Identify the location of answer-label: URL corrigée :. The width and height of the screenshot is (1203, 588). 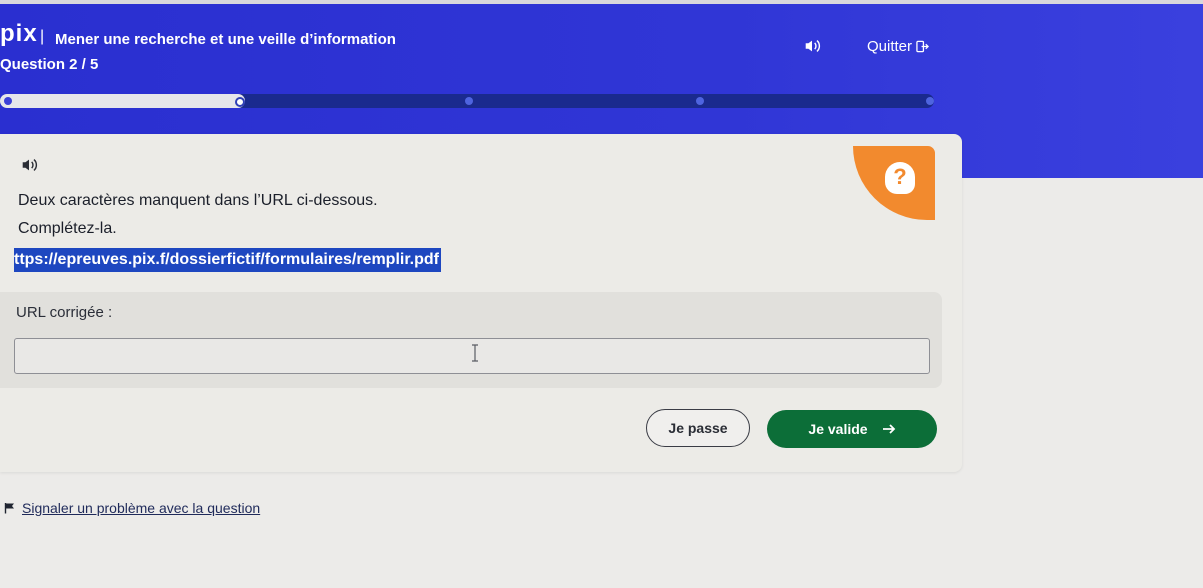
(64, 312).